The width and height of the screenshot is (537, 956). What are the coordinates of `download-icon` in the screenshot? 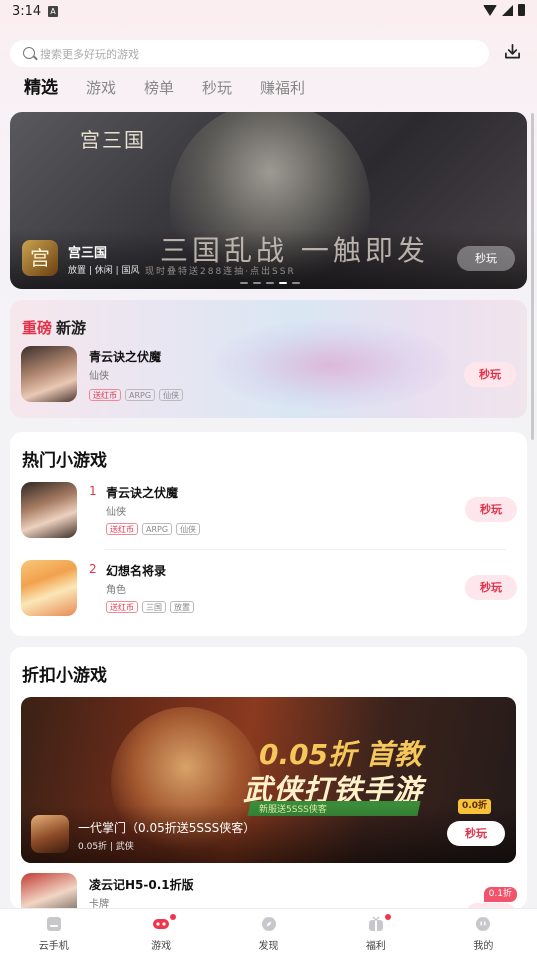 It's located at (512, 51).